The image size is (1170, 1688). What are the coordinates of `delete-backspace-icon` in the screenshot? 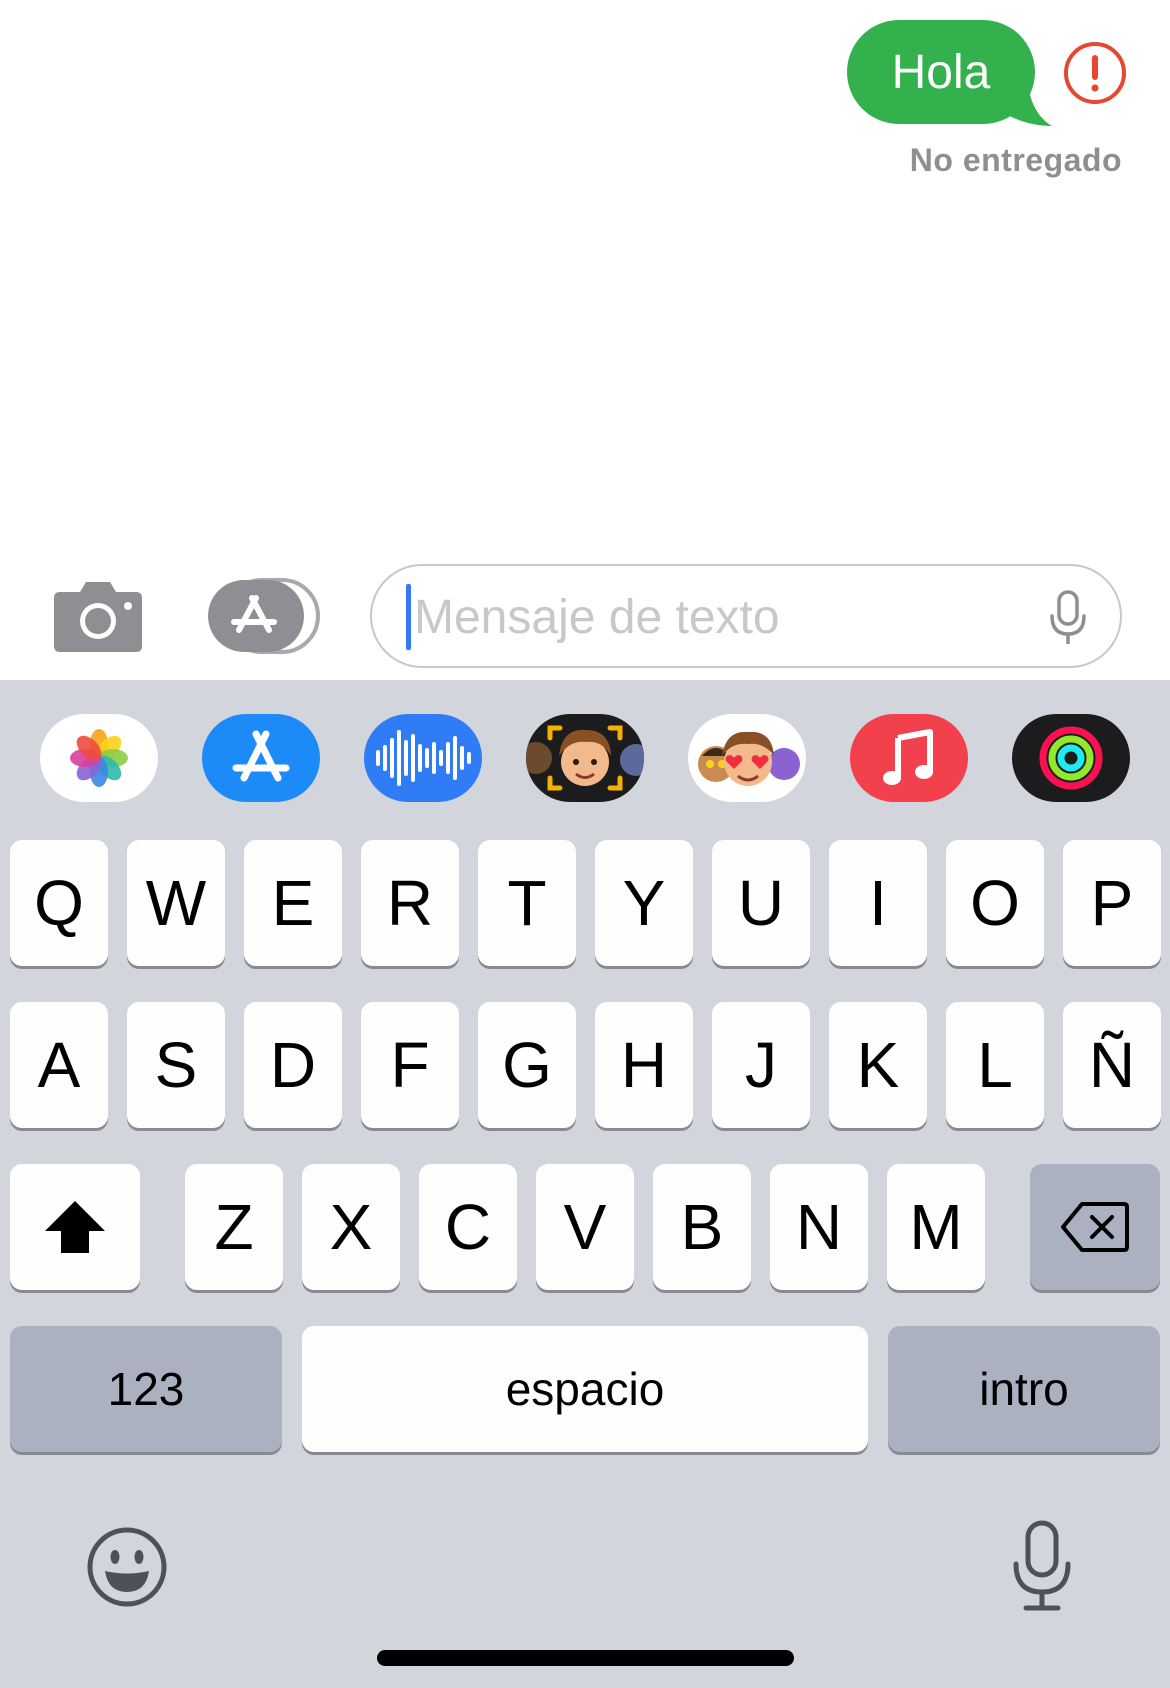 It's located at (1095, 1227).